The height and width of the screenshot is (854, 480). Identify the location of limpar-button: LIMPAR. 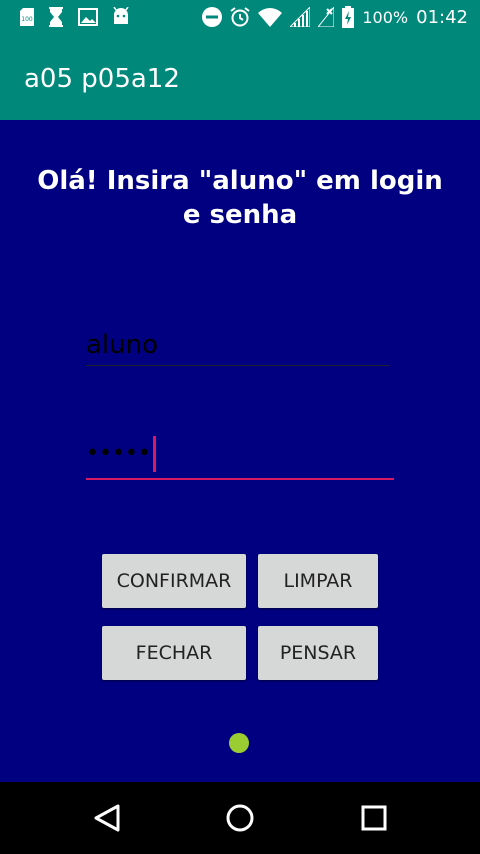
(318, 581).